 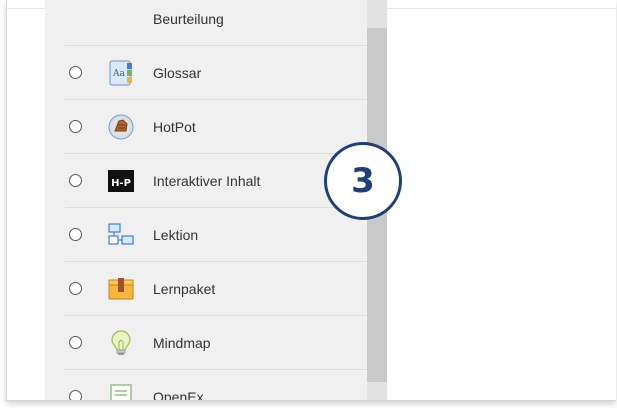 I want to click on step-number-callout: 3, so click(x=363, y=181).